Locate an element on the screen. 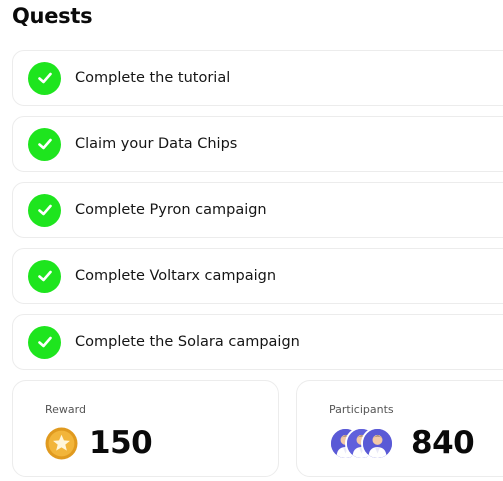 The height and width of the screenshot is (481, 503). reward-value: 150 is located at coordinates (121, 443).